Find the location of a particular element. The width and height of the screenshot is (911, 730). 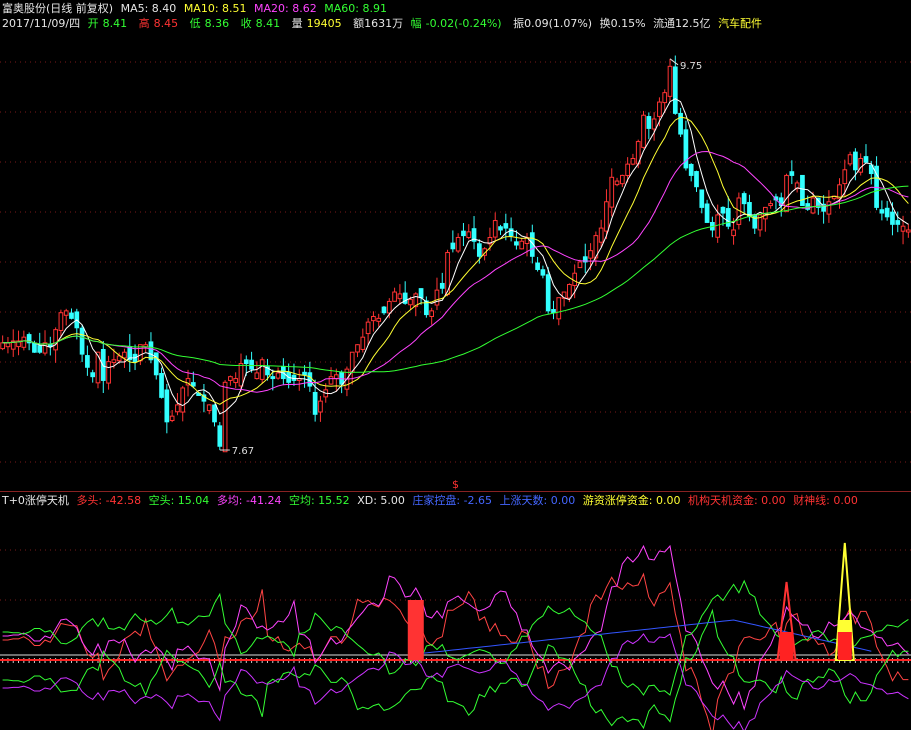

sector-label: 汽车配件 is located at coordinates (740, 23).